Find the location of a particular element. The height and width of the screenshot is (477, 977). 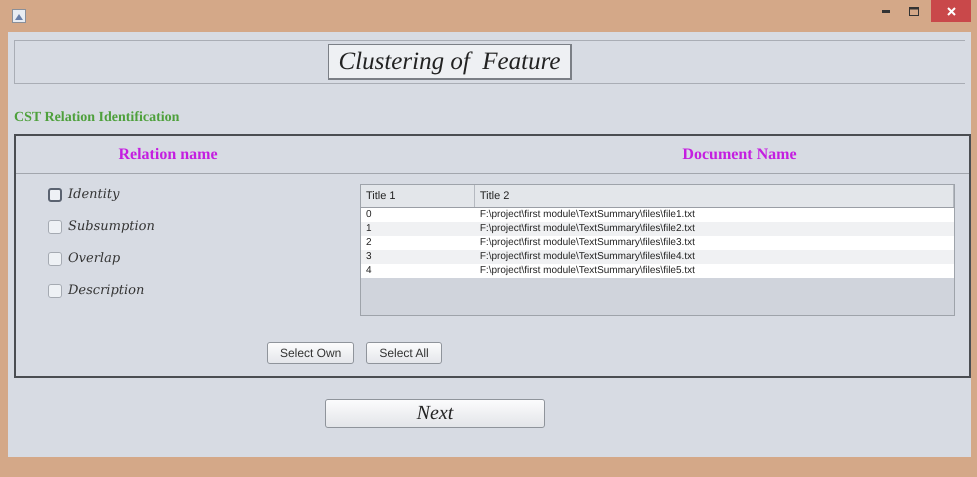

app-icon is located at coordinates (19, 16).